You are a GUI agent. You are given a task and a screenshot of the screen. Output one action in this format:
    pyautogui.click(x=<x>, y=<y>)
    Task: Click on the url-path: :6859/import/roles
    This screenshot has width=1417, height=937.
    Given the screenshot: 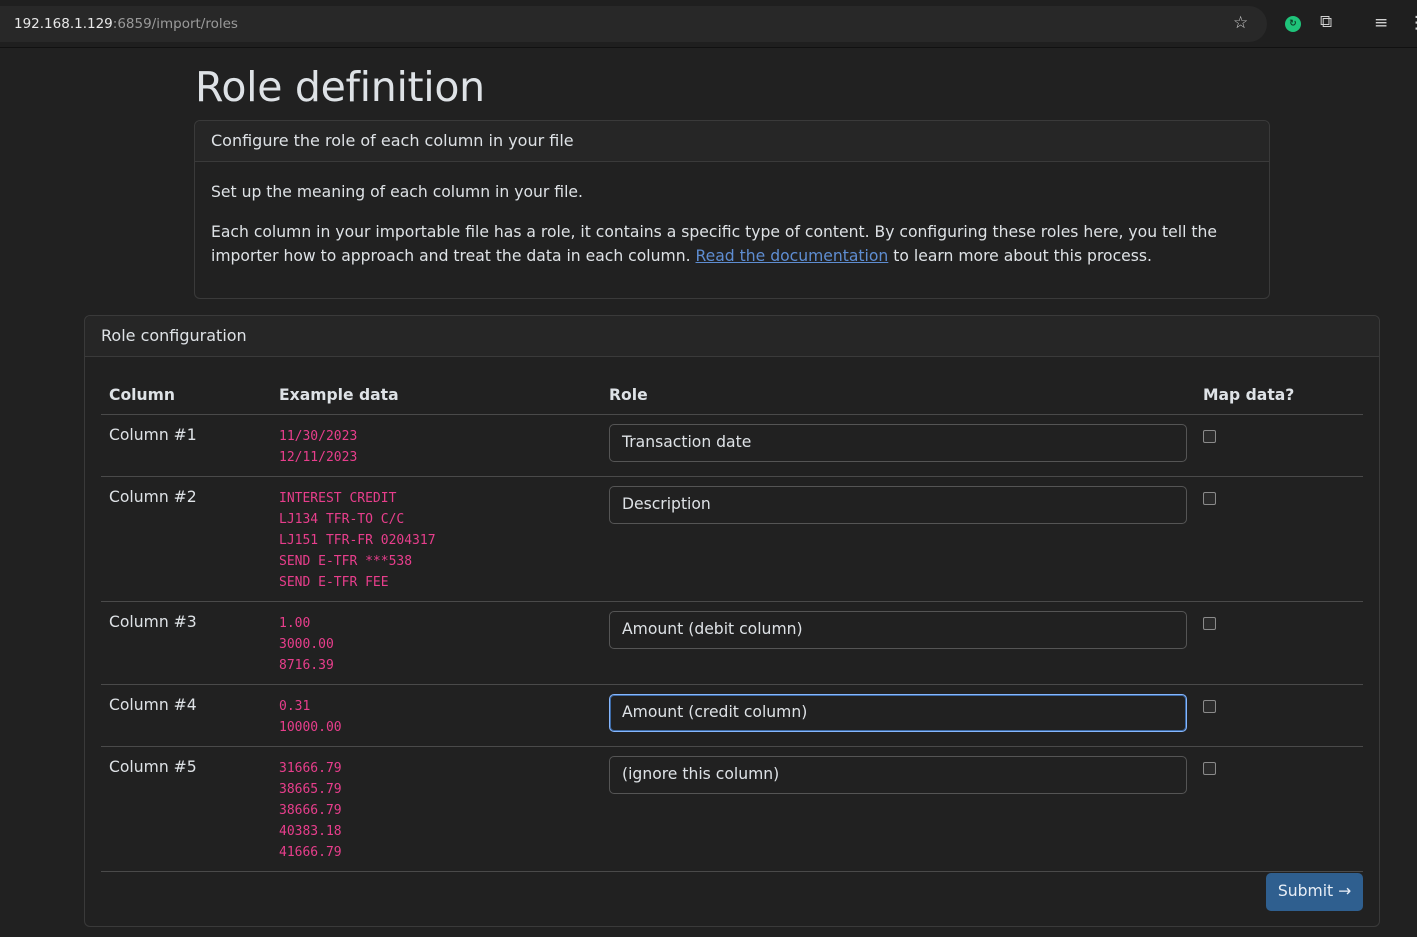 What is the action you would take?
    pyautogui.click(x=175, y=24)
    